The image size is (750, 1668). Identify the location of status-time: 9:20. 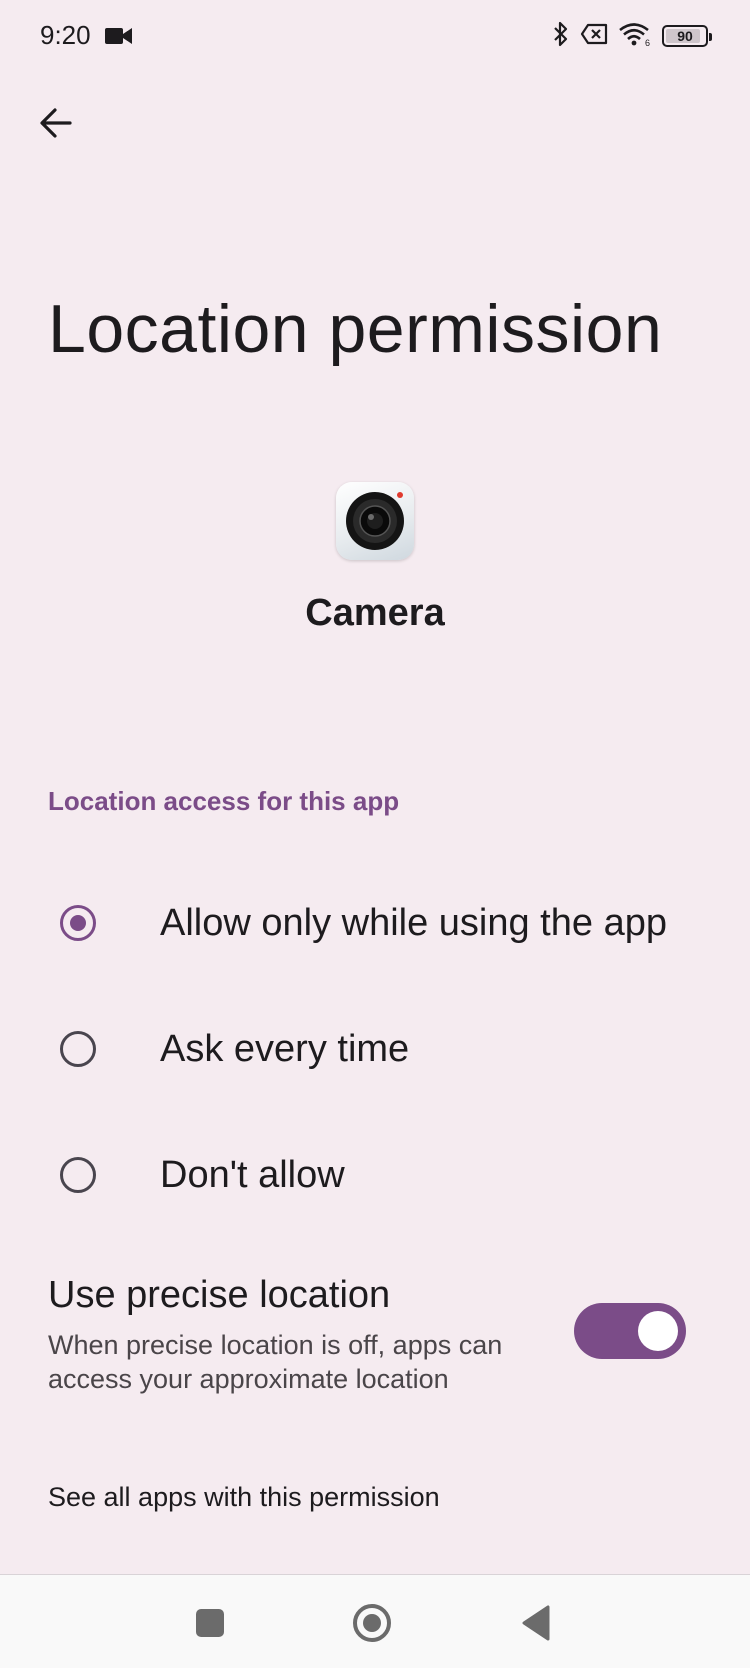
(65, 35).